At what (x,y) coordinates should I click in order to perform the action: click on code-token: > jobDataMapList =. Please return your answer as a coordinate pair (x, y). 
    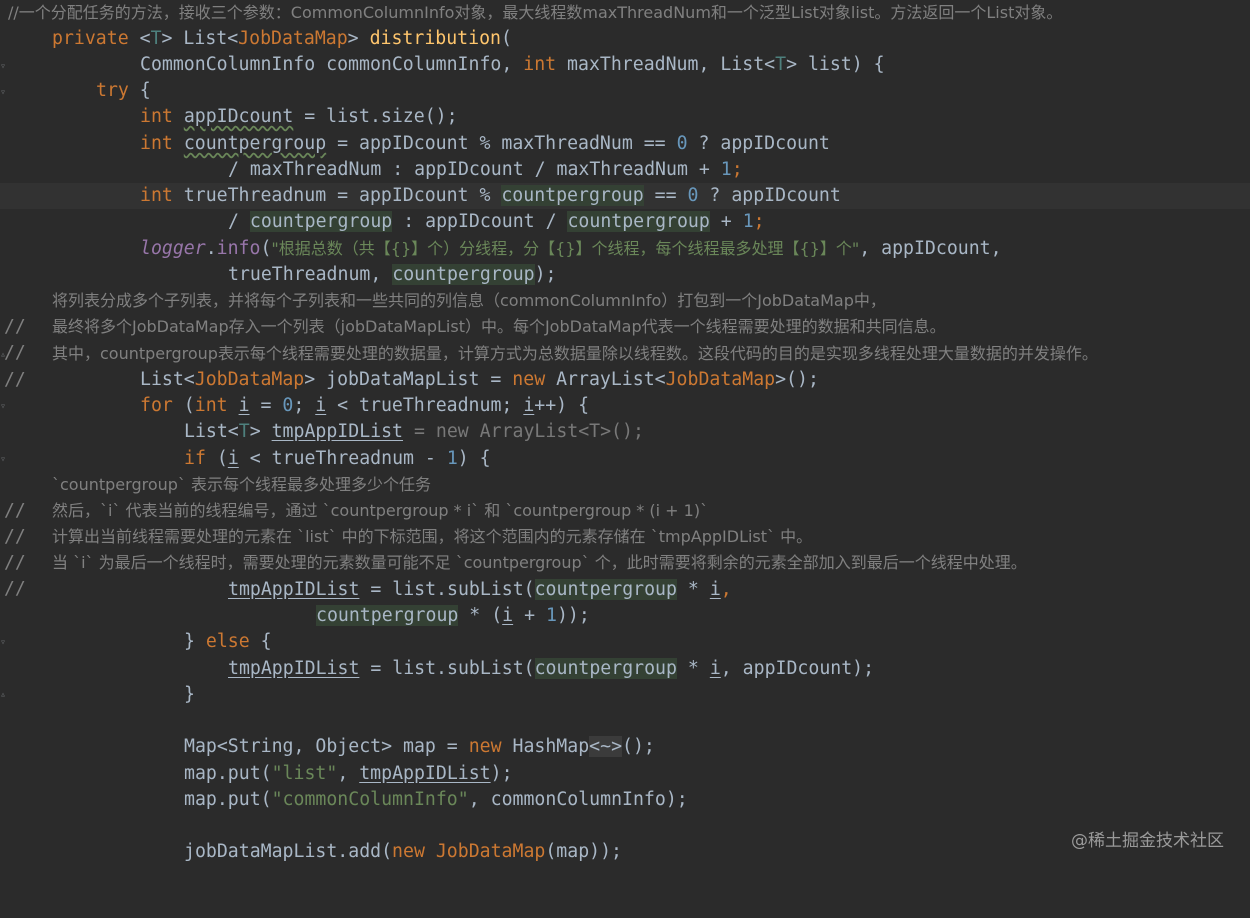
    Looking at the image, I should click on (408, 379).